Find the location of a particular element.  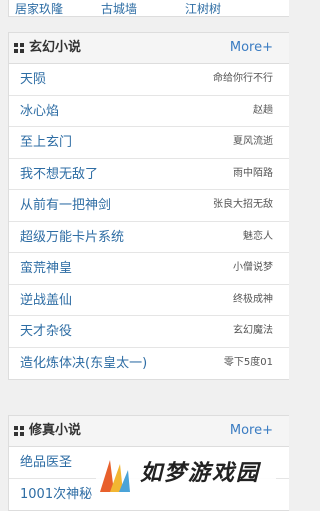

book-row: 天陨 命给你行不行 is located at coordinates (149, 80).